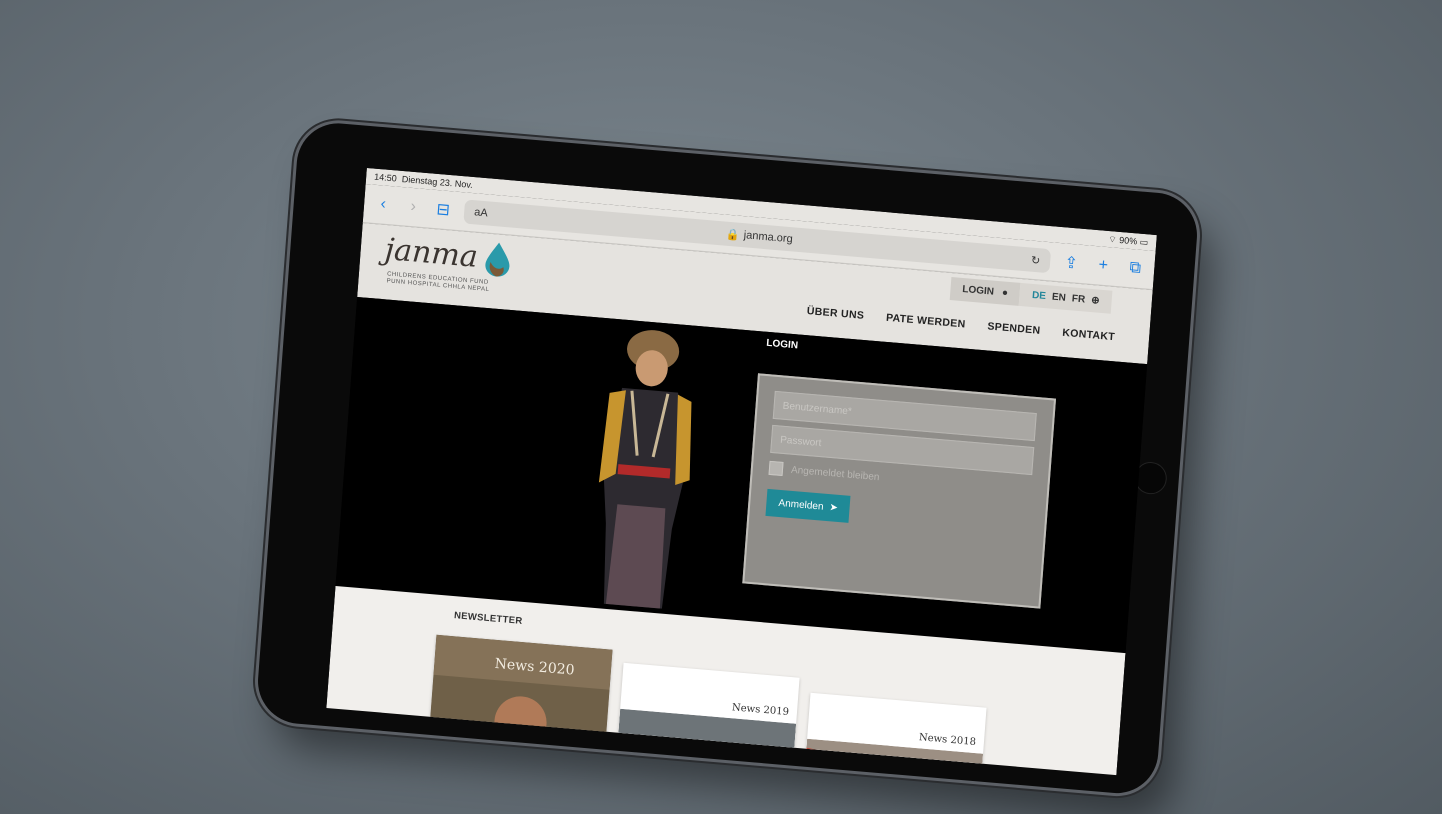  What do you see at coordinates (710, 685) in the screenshot?
I see `news-2019-header` at bounding box center [710, 685].